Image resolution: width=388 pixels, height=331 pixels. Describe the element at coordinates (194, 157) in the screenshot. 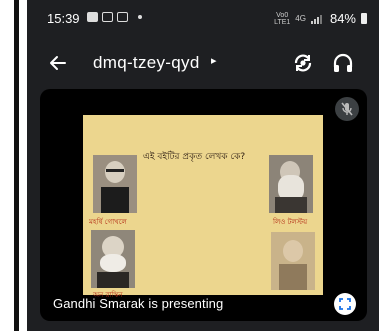

I see `slide-question: এই বইটির প্রকৃত লেখক কে?` at that location.